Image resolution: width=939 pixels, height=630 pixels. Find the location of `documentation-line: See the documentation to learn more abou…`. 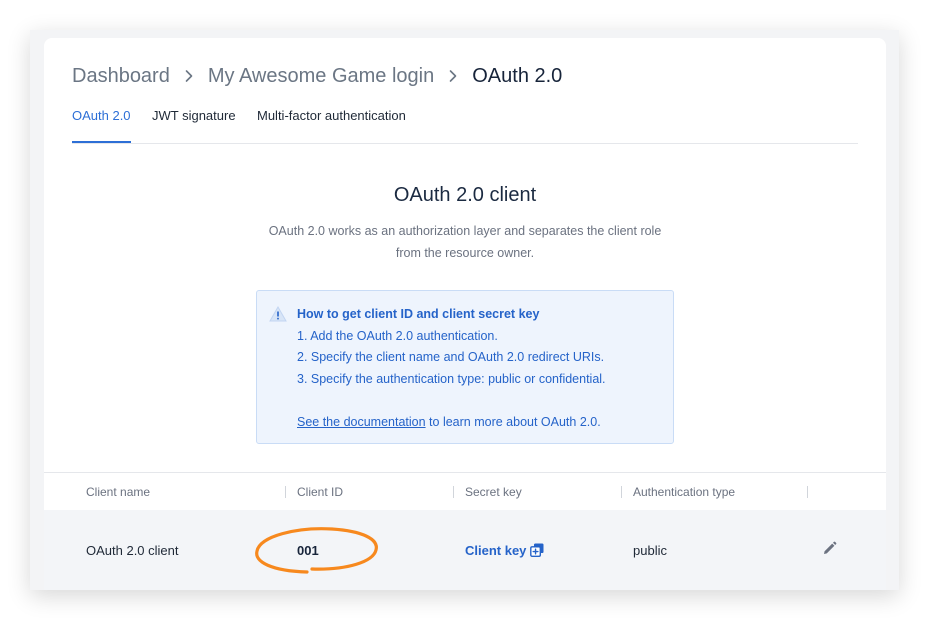

documentation-line: See the documentation to learn more abou… is located at coordinates (451, 423).